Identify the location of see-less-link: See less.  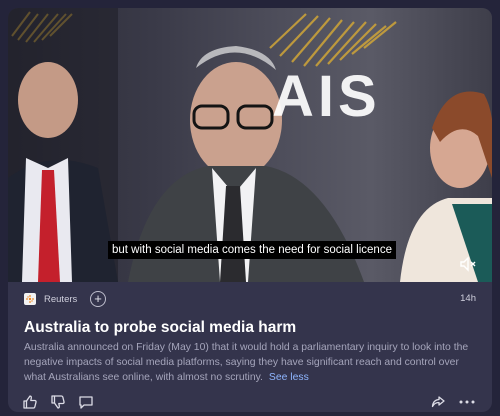
(289, 377).